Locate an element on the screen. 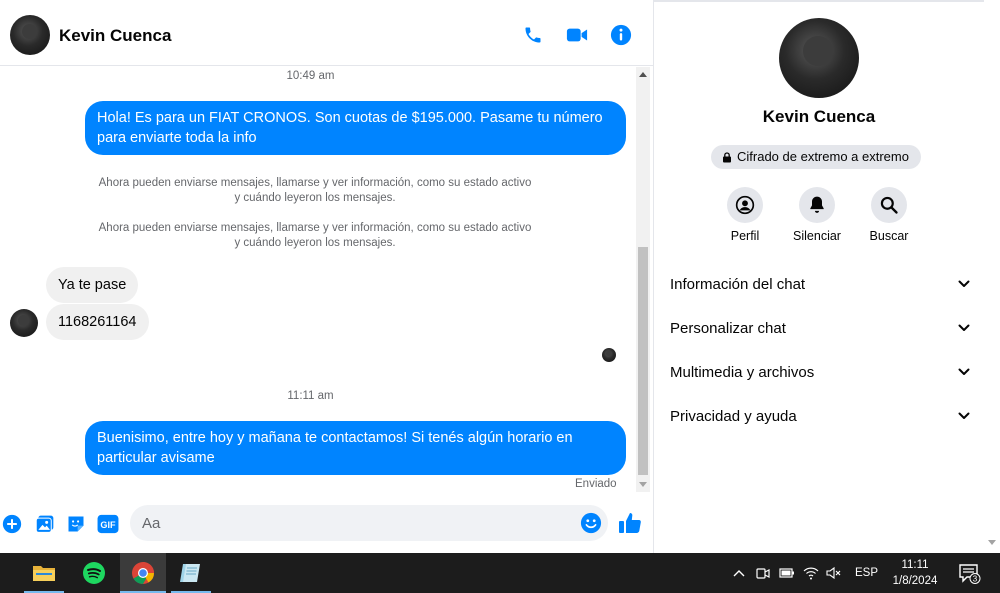 The width and height of the screenshot is (1000, 593). section-customize-chat: Personalizar chat is located at coordinates (820, 328).